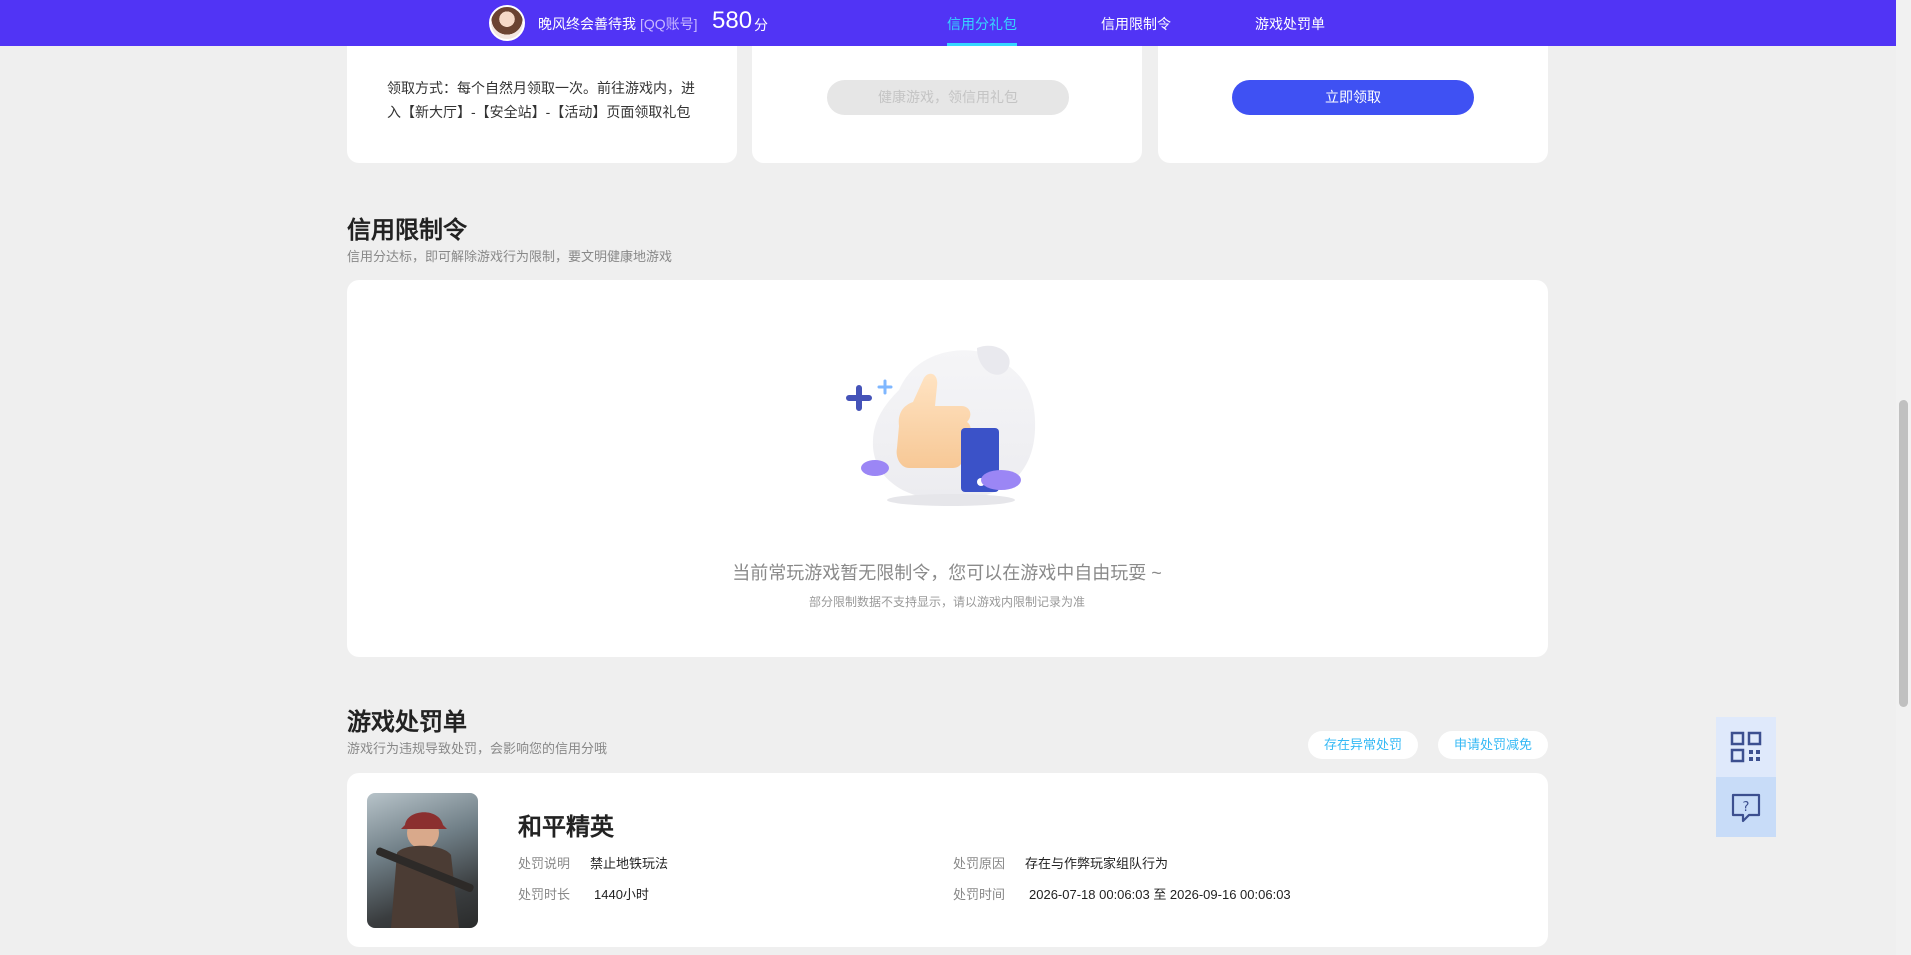 This screenshot has height=955, width=1911. What do you see at coordinates (407, 722) in the screenshot?
I see `penalty-section-title: 游戏处罚单` at bounding box center [407, 722].